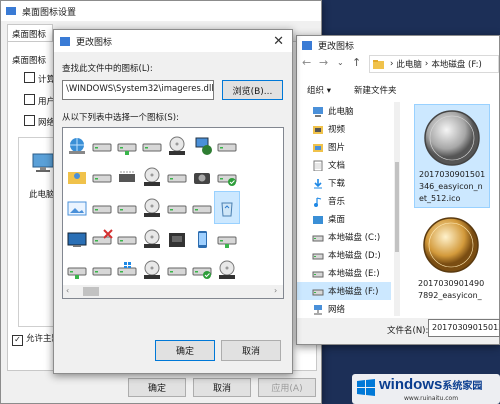  What do you see at coordinates (202, 238) in the screenshot?
I see `phone-icon` at bounding box center [202, 238].